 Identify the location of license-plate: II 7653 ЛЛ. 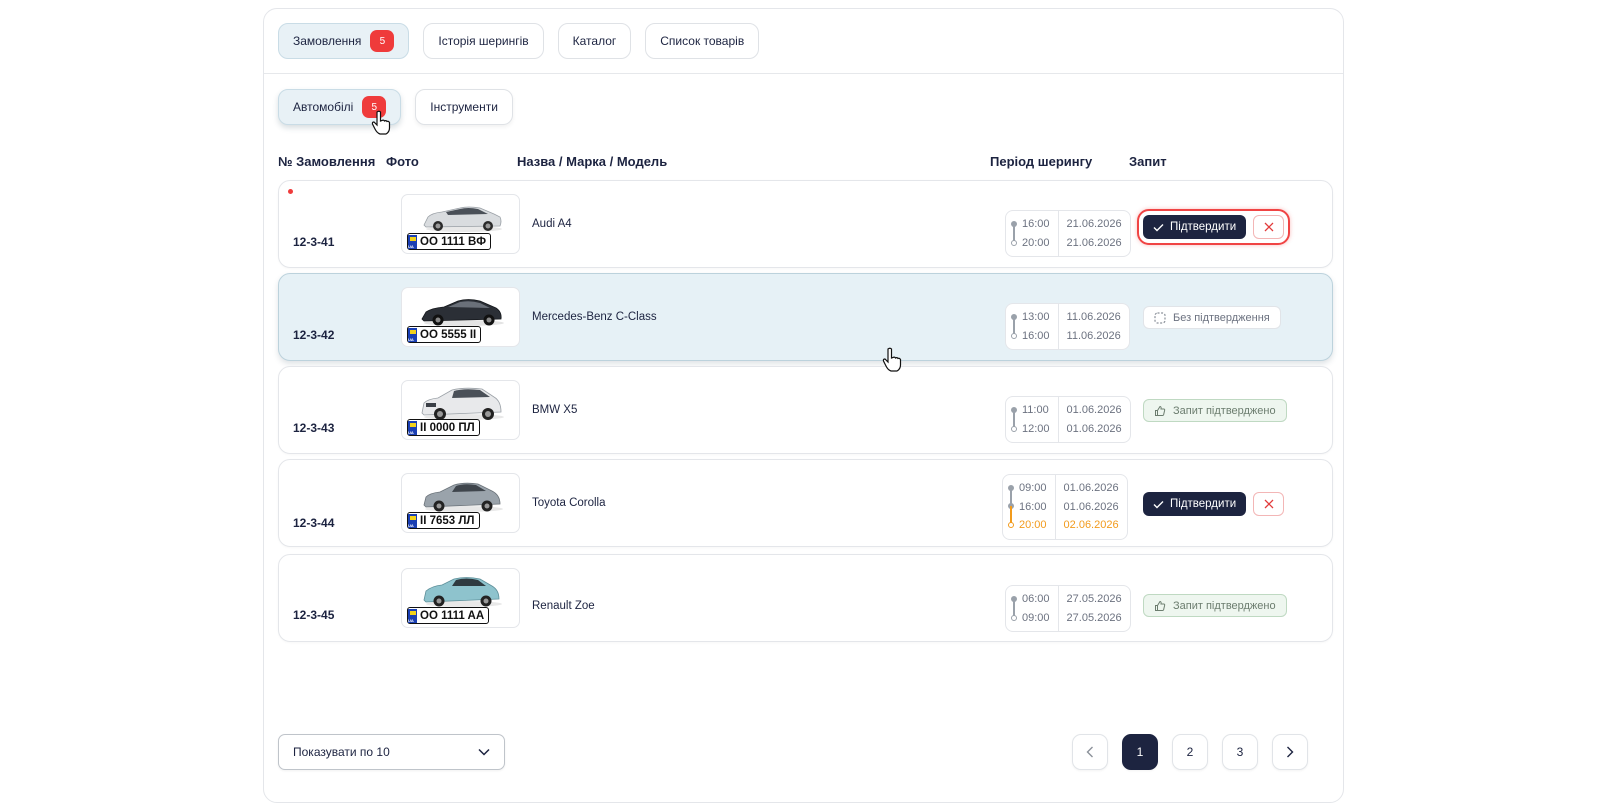
(443, 520).